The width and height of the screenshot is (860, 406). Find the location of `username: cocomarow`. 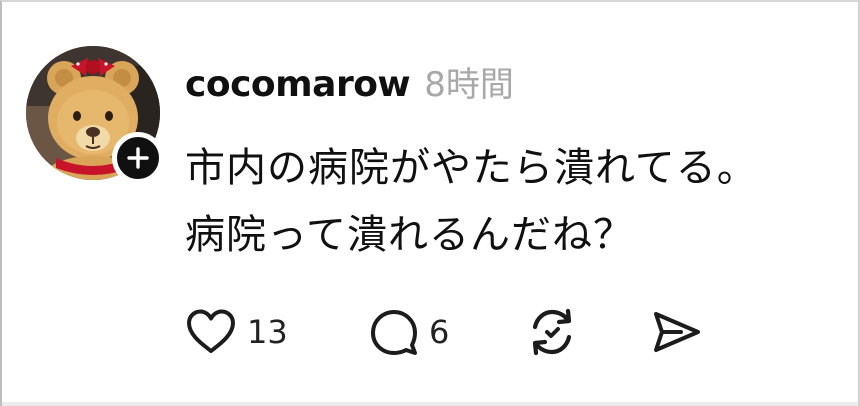

username: cocomarow is located at coordinates (298, 84).